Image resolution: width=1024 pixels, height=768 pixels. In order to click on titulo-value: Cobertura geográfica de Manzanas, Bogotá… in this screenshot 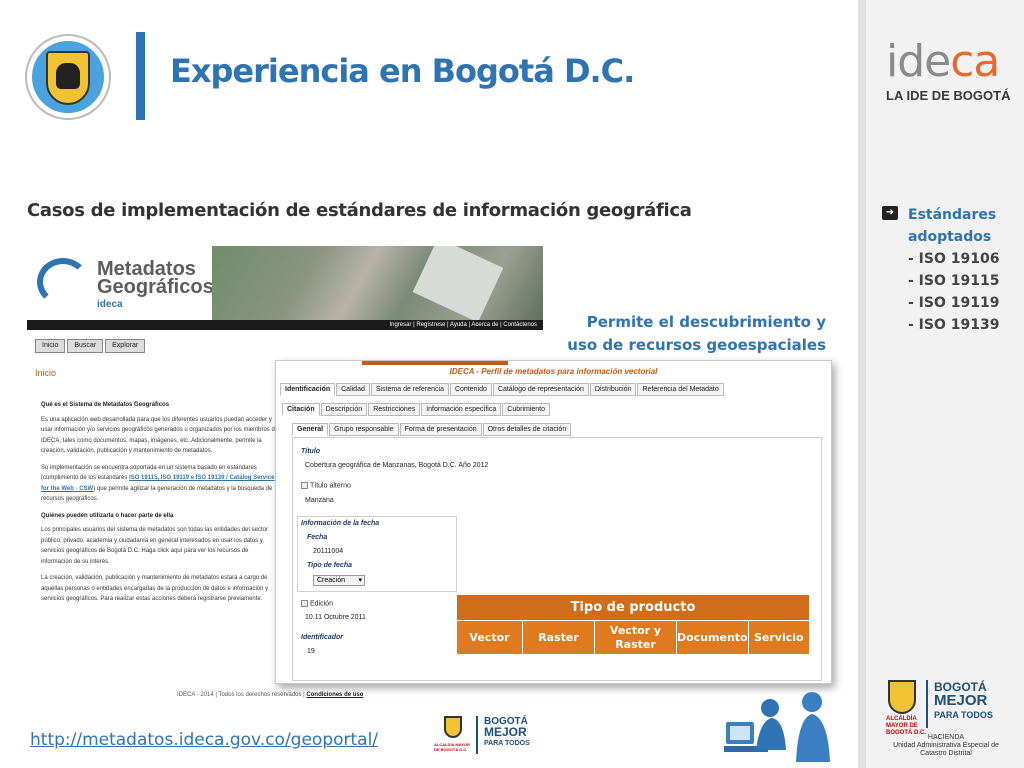, I will do `click(396, 465)`.